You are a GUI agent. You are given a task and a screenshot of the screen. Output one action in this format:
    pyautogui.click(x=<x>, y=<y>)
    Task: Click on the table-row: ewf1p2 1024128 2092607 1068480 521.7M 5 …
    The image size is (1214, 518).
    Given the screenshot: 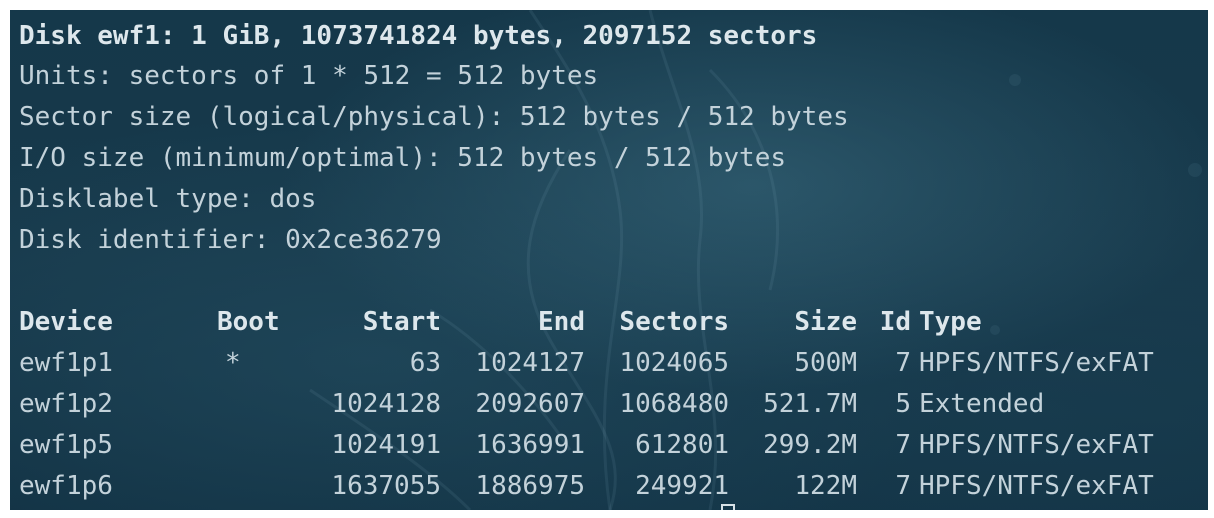 What is the action you would take?
    pyautogui.click(x=531, y=404)
    